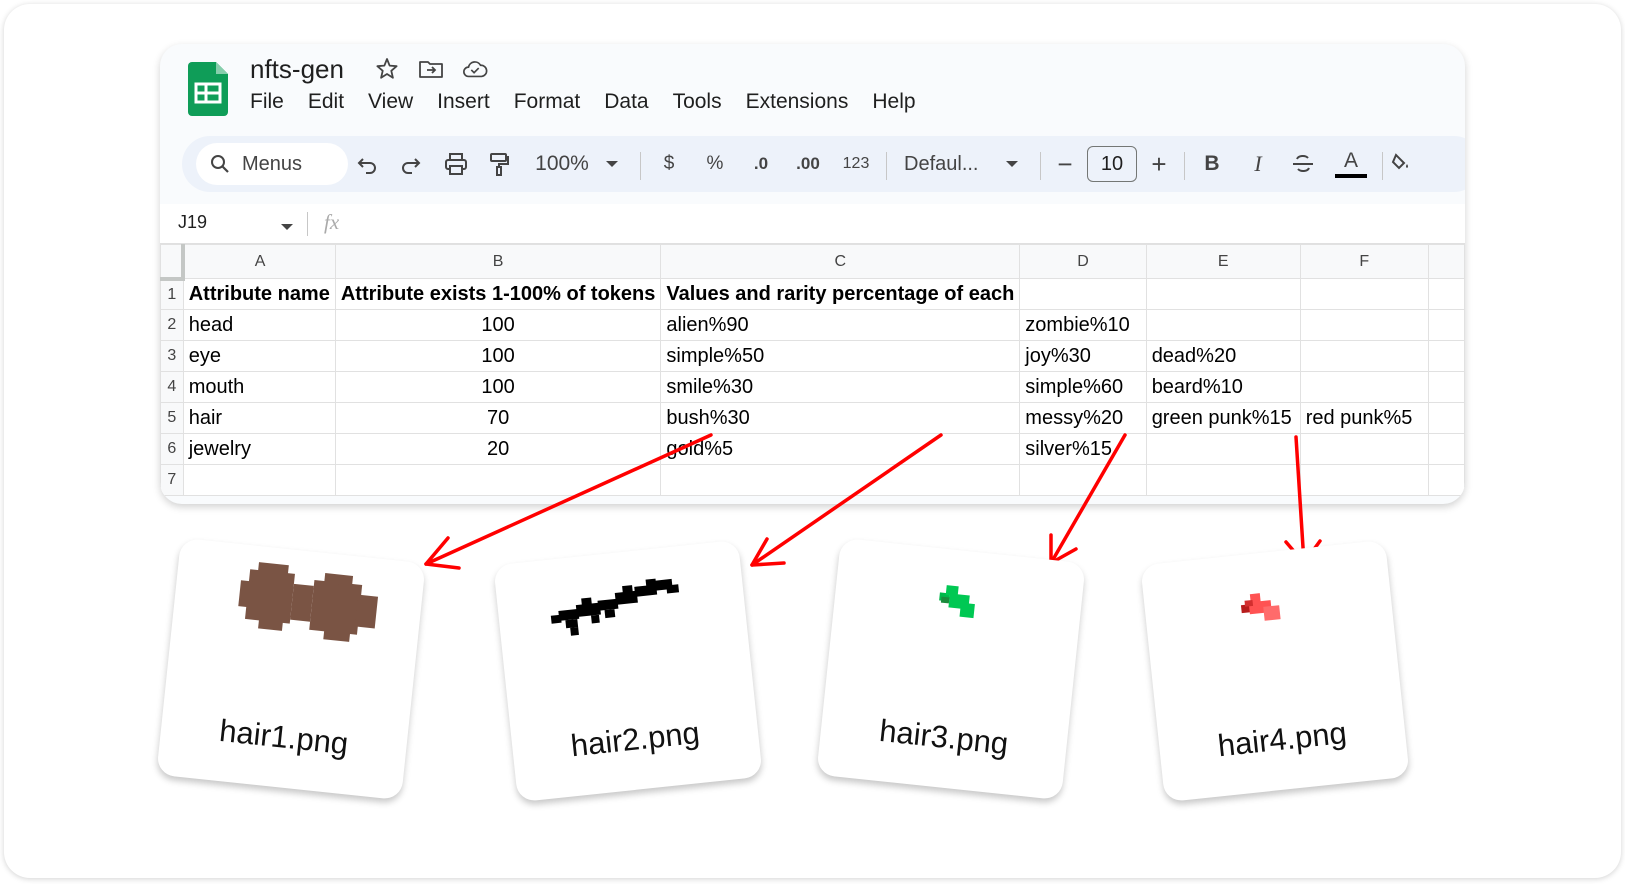 This screenshot has width=1625, height=884. What do you see at coordinates (615, 607) in the screenshot?
I see `hair2-preview-image` at bounding box center [615, 607].